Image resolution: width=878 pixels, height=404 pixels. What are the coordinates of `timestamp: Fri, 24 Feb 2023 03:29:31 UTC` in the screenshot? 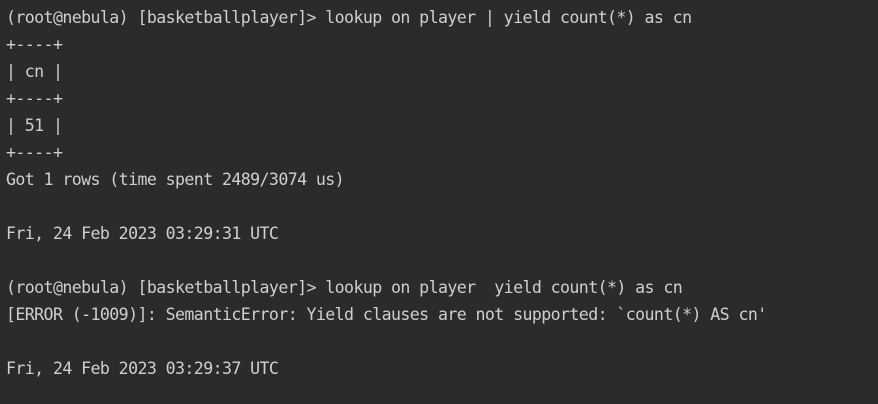 It's located at (142, 233).